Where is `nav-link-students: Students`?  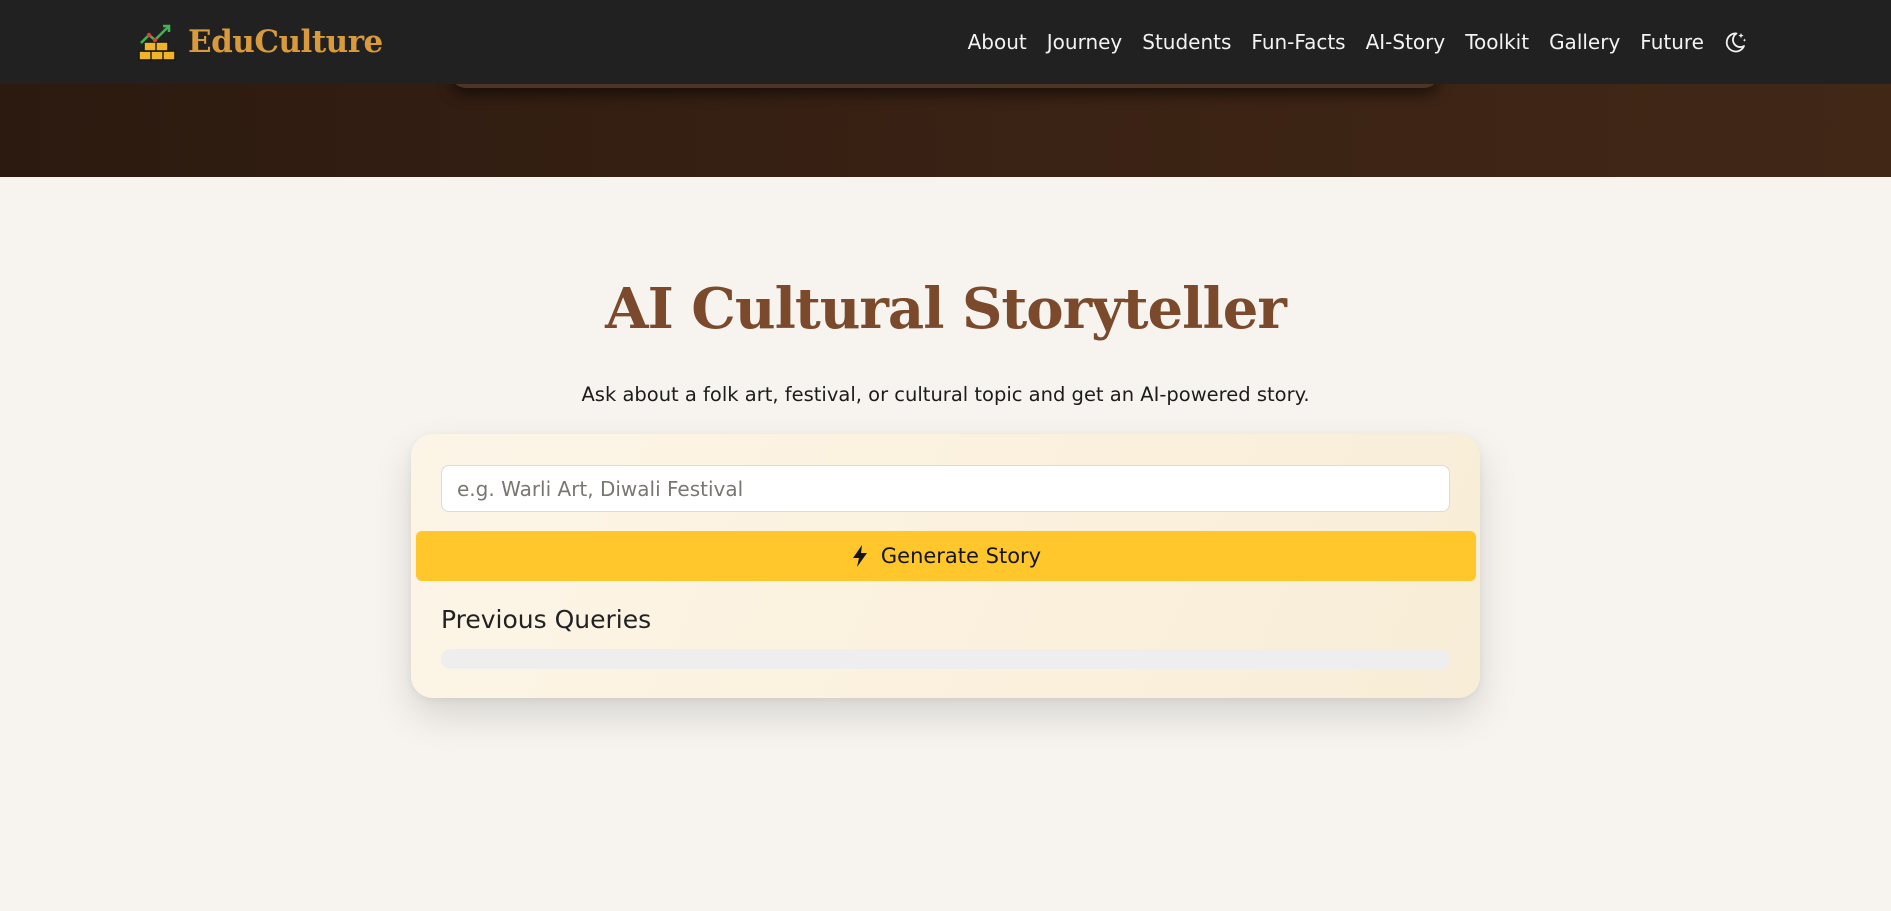 nav-link-students: Students is located at coordinates (1186, 42).